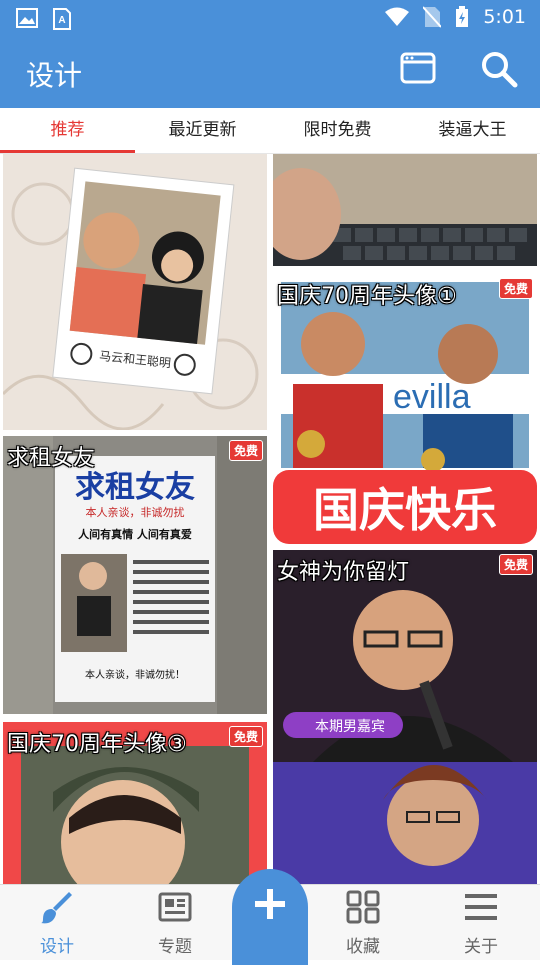  Describe the element at coordinates (481, 947) in the screenshot. I see `nav-label: 关于` at that location.